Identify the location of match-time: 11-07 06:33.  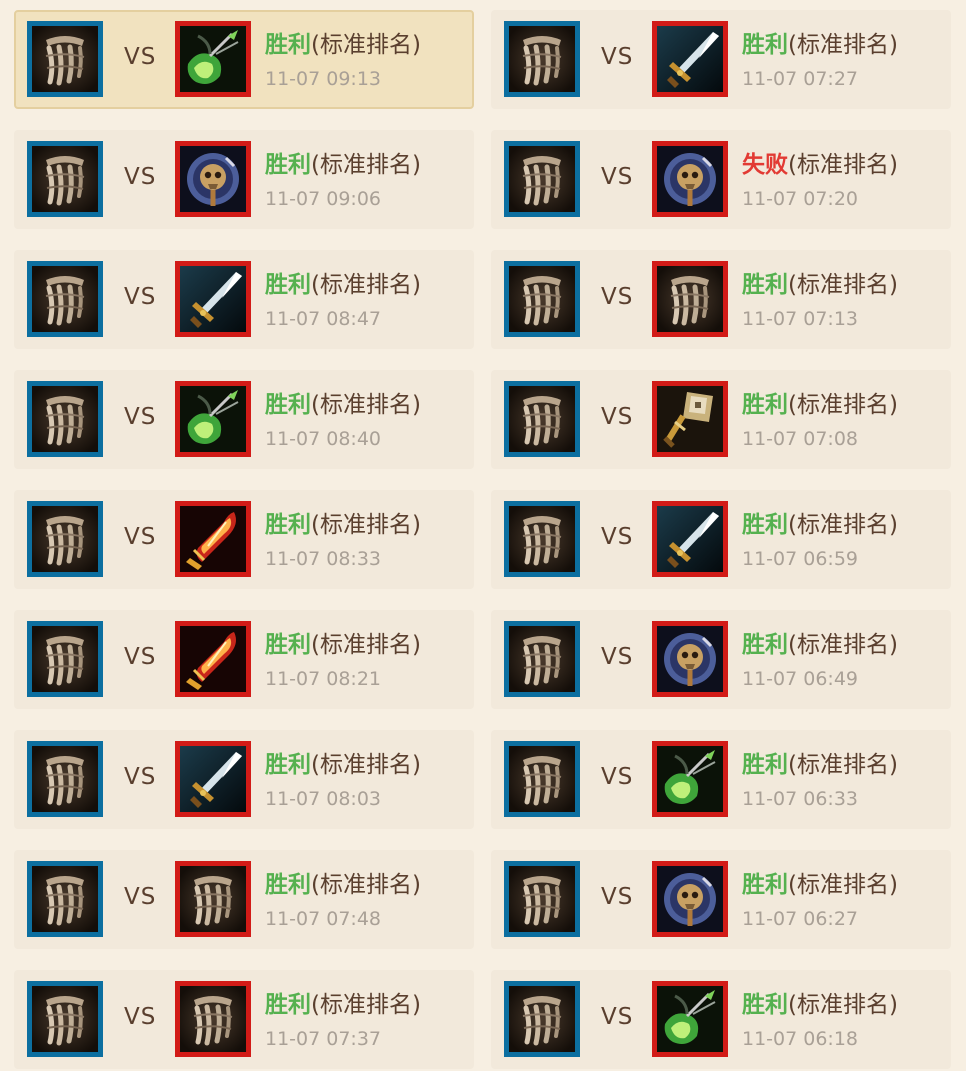
(800, 799).